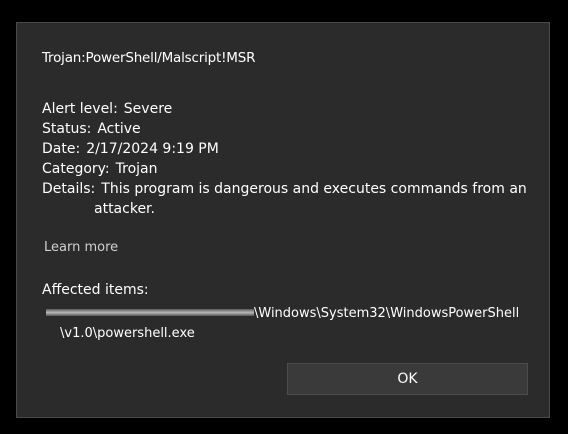 The height and width of the screenshot is (434, 568). I want to click on status-label: Status:, so click(67, 129).